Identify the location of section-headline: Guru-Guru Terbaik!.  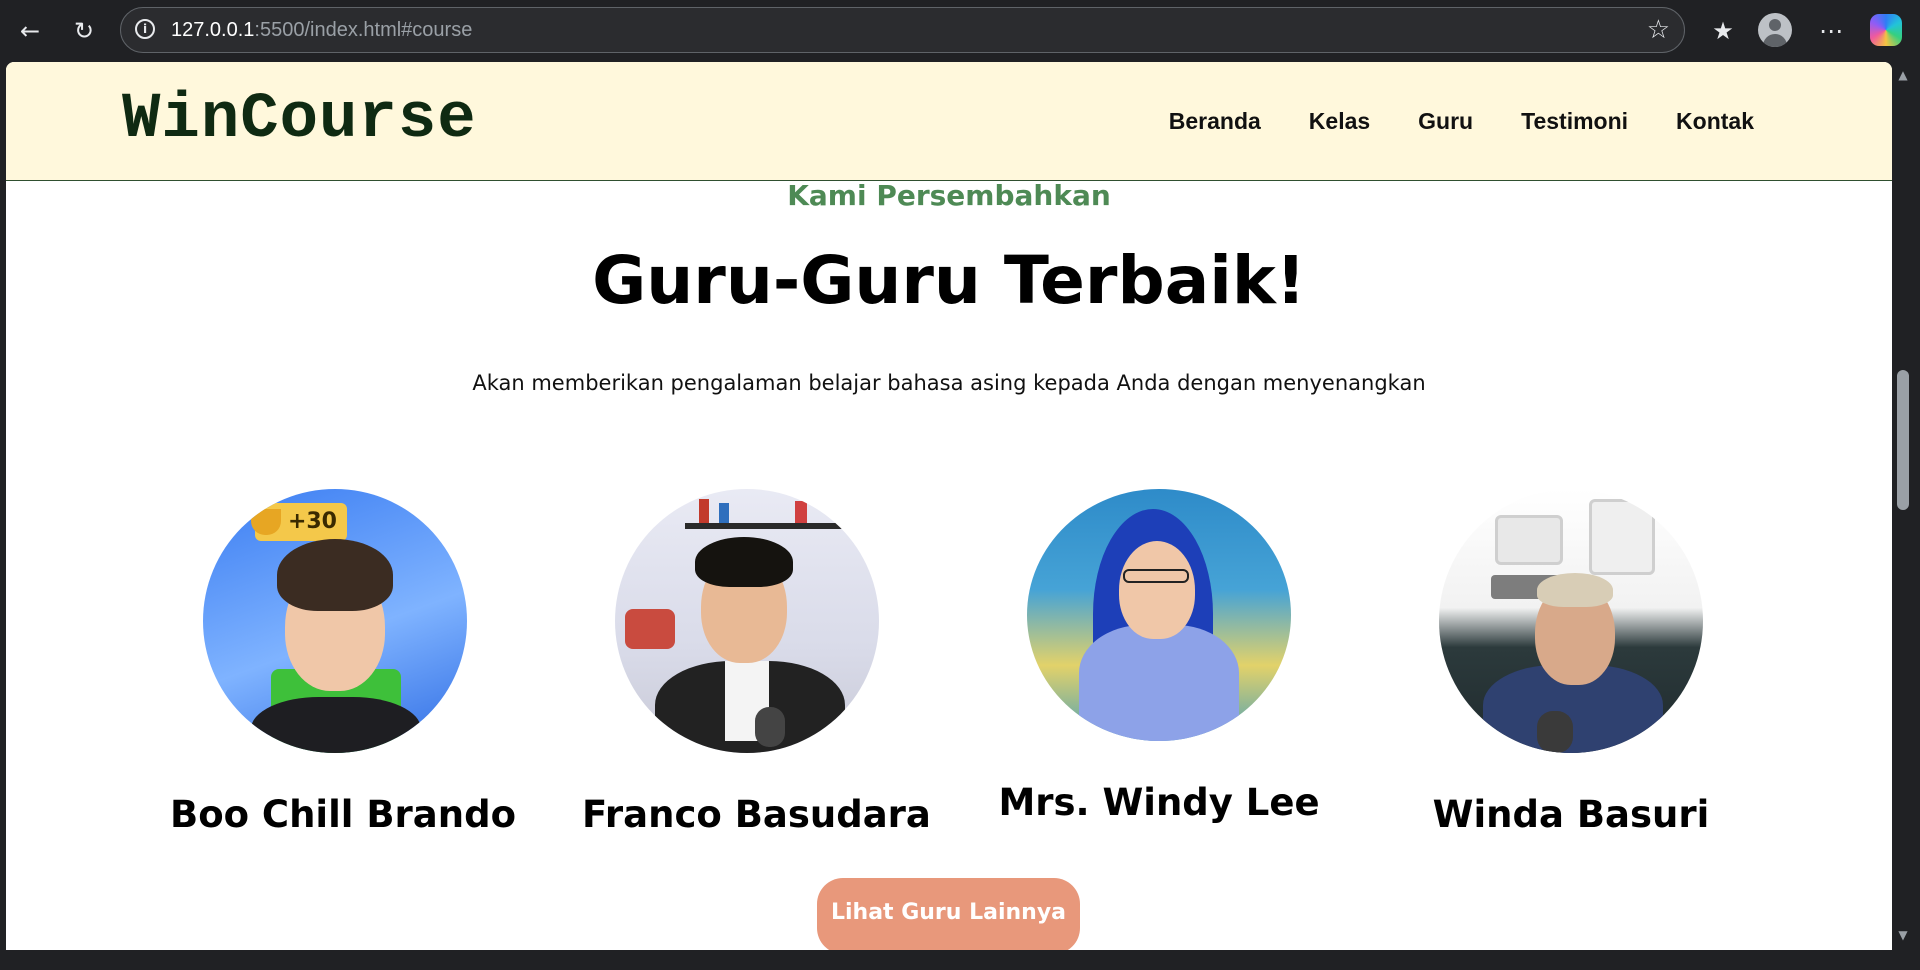
(949, 280).